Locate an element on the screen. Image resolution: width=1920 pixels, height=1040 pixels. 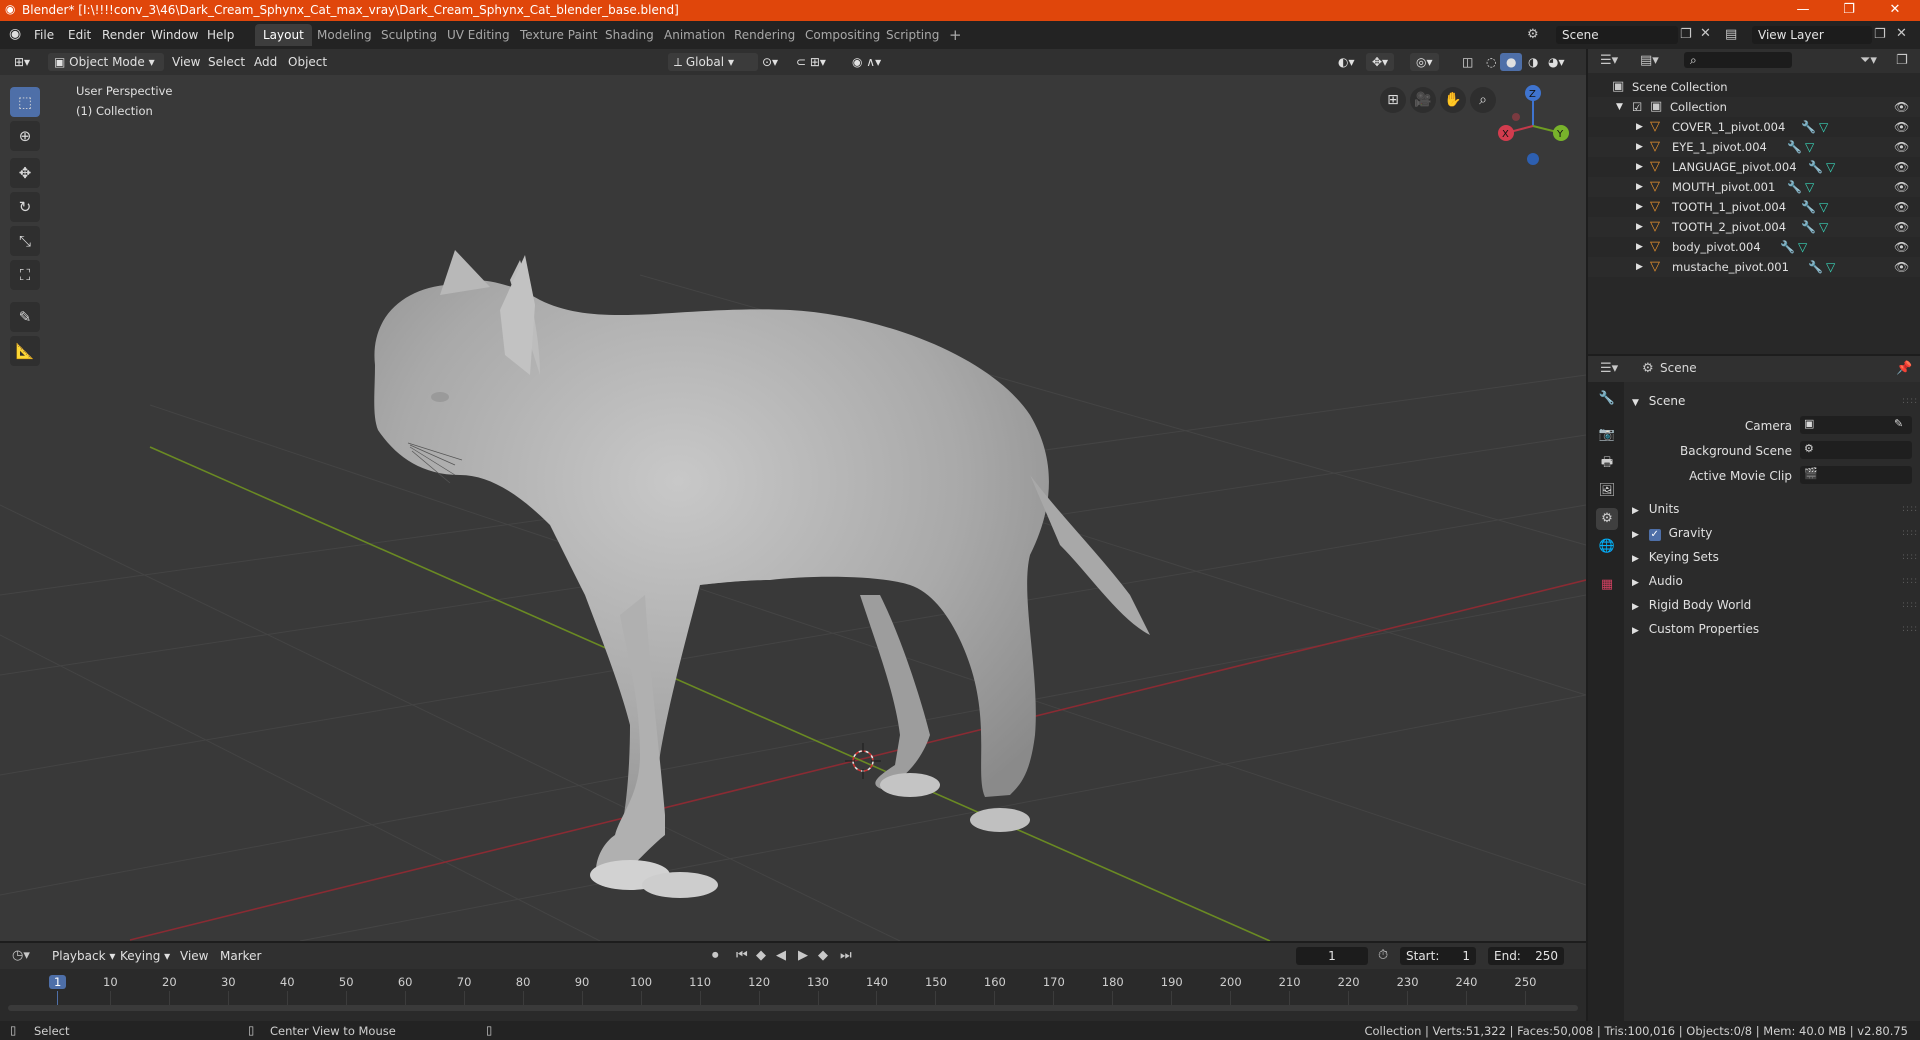
rotate-tool: ↻ is located at coordinates (25, 207).